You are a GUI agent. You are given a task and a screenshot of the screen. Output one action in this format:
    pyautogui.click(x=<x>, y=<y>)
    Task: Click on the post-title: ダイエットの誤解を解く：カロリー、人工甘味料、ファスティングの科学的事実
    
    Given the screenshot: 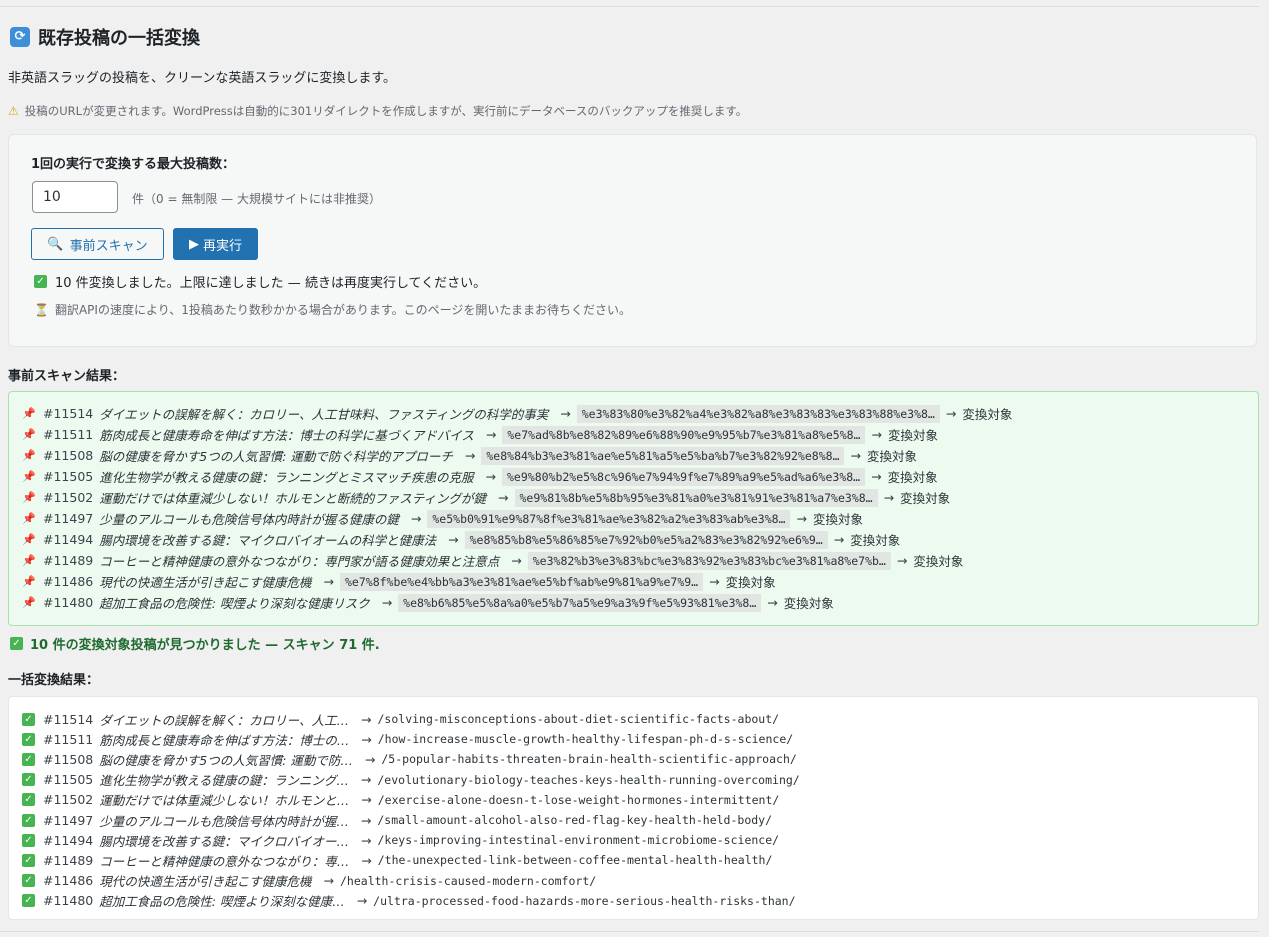 What is the action you would take?
    pyautogui.click(x=324, y=414)
    